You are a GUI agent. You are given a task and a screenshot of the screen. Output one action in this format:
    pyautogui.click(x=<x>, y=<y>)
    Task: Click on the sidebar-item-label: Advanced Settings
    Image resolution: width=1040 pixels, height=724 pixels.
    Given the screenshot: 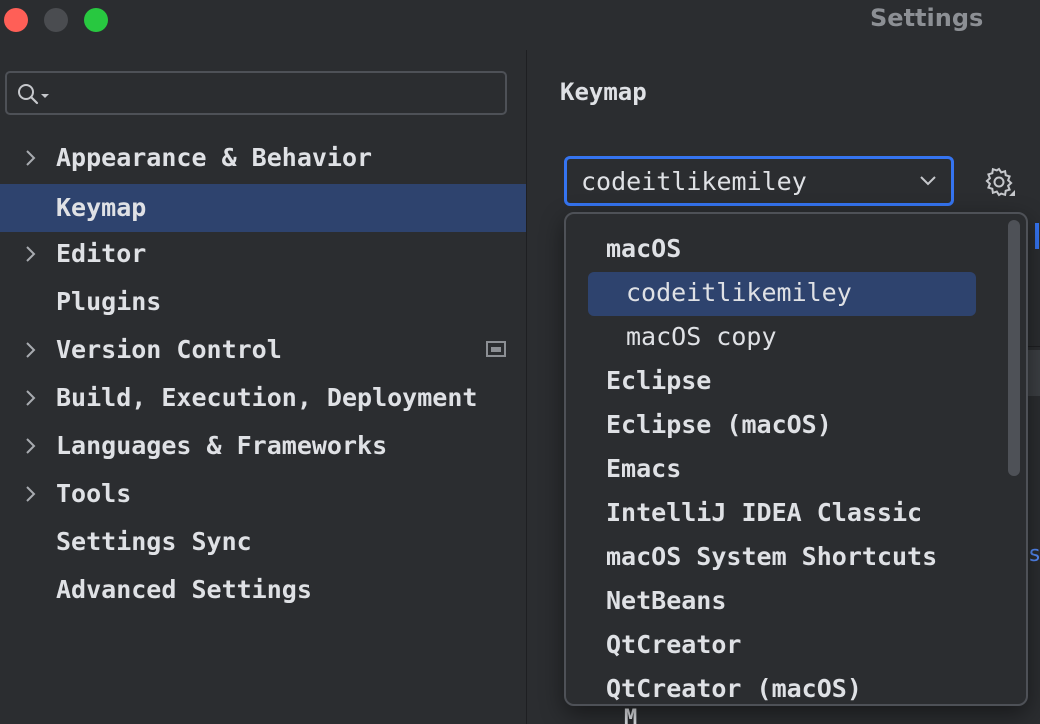 What is the action you would take?
    pyautogui.click(x=184, y=589)
    